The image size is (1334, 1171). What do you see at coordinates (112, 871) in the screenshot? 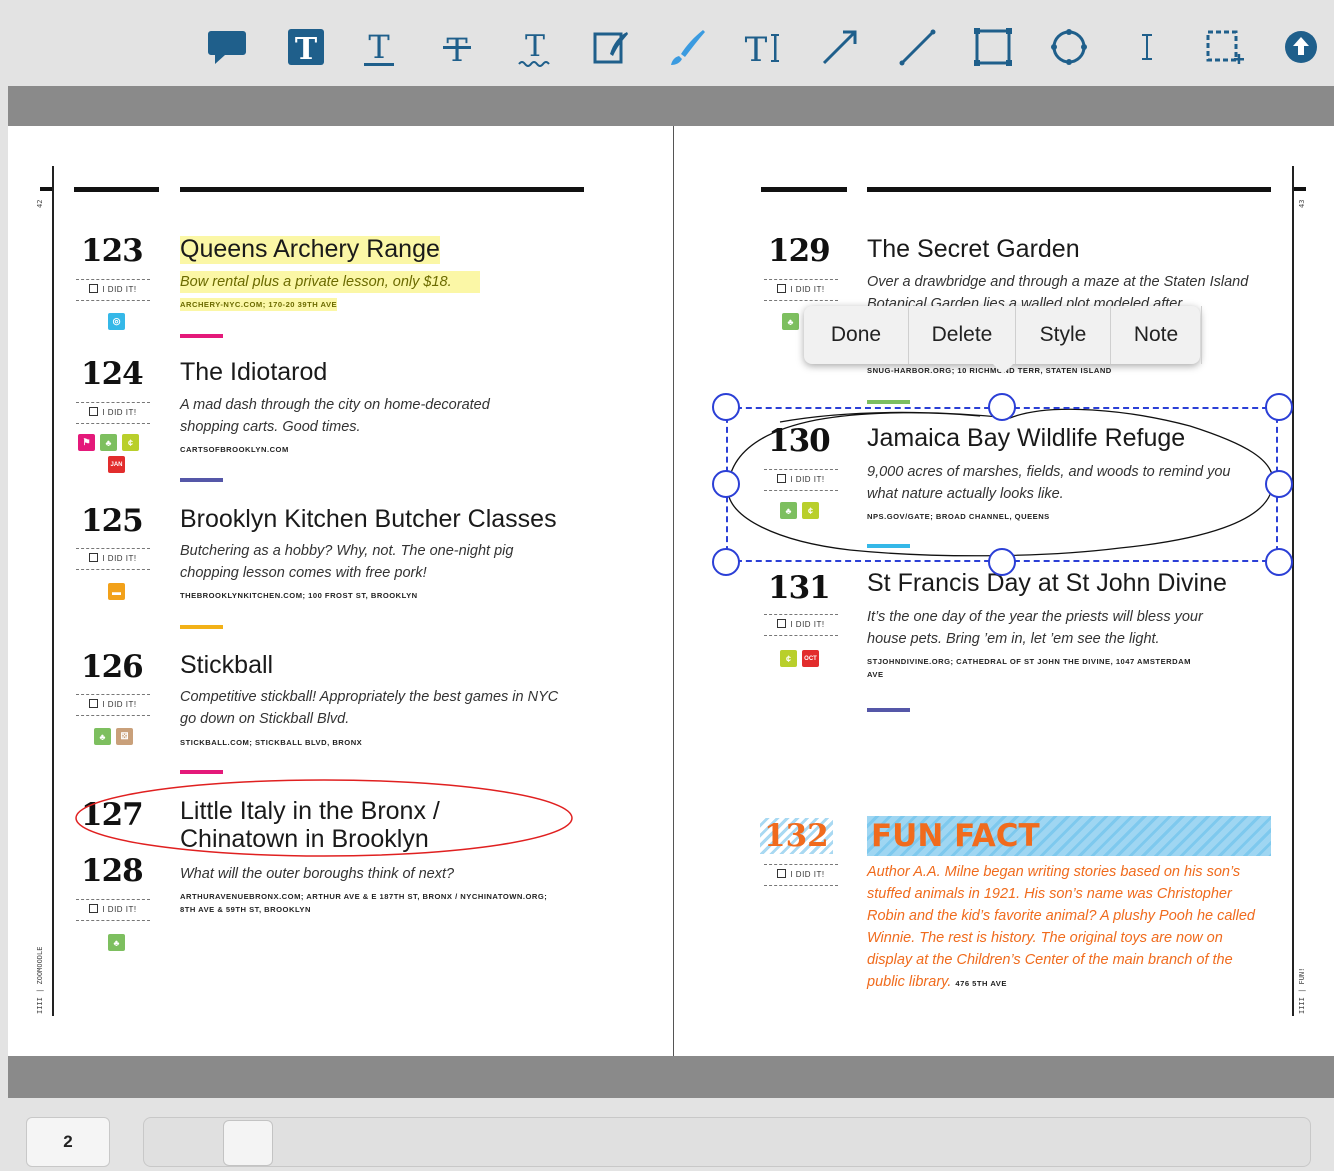
I see `item-number: 128` at bounding box center [112, 871].